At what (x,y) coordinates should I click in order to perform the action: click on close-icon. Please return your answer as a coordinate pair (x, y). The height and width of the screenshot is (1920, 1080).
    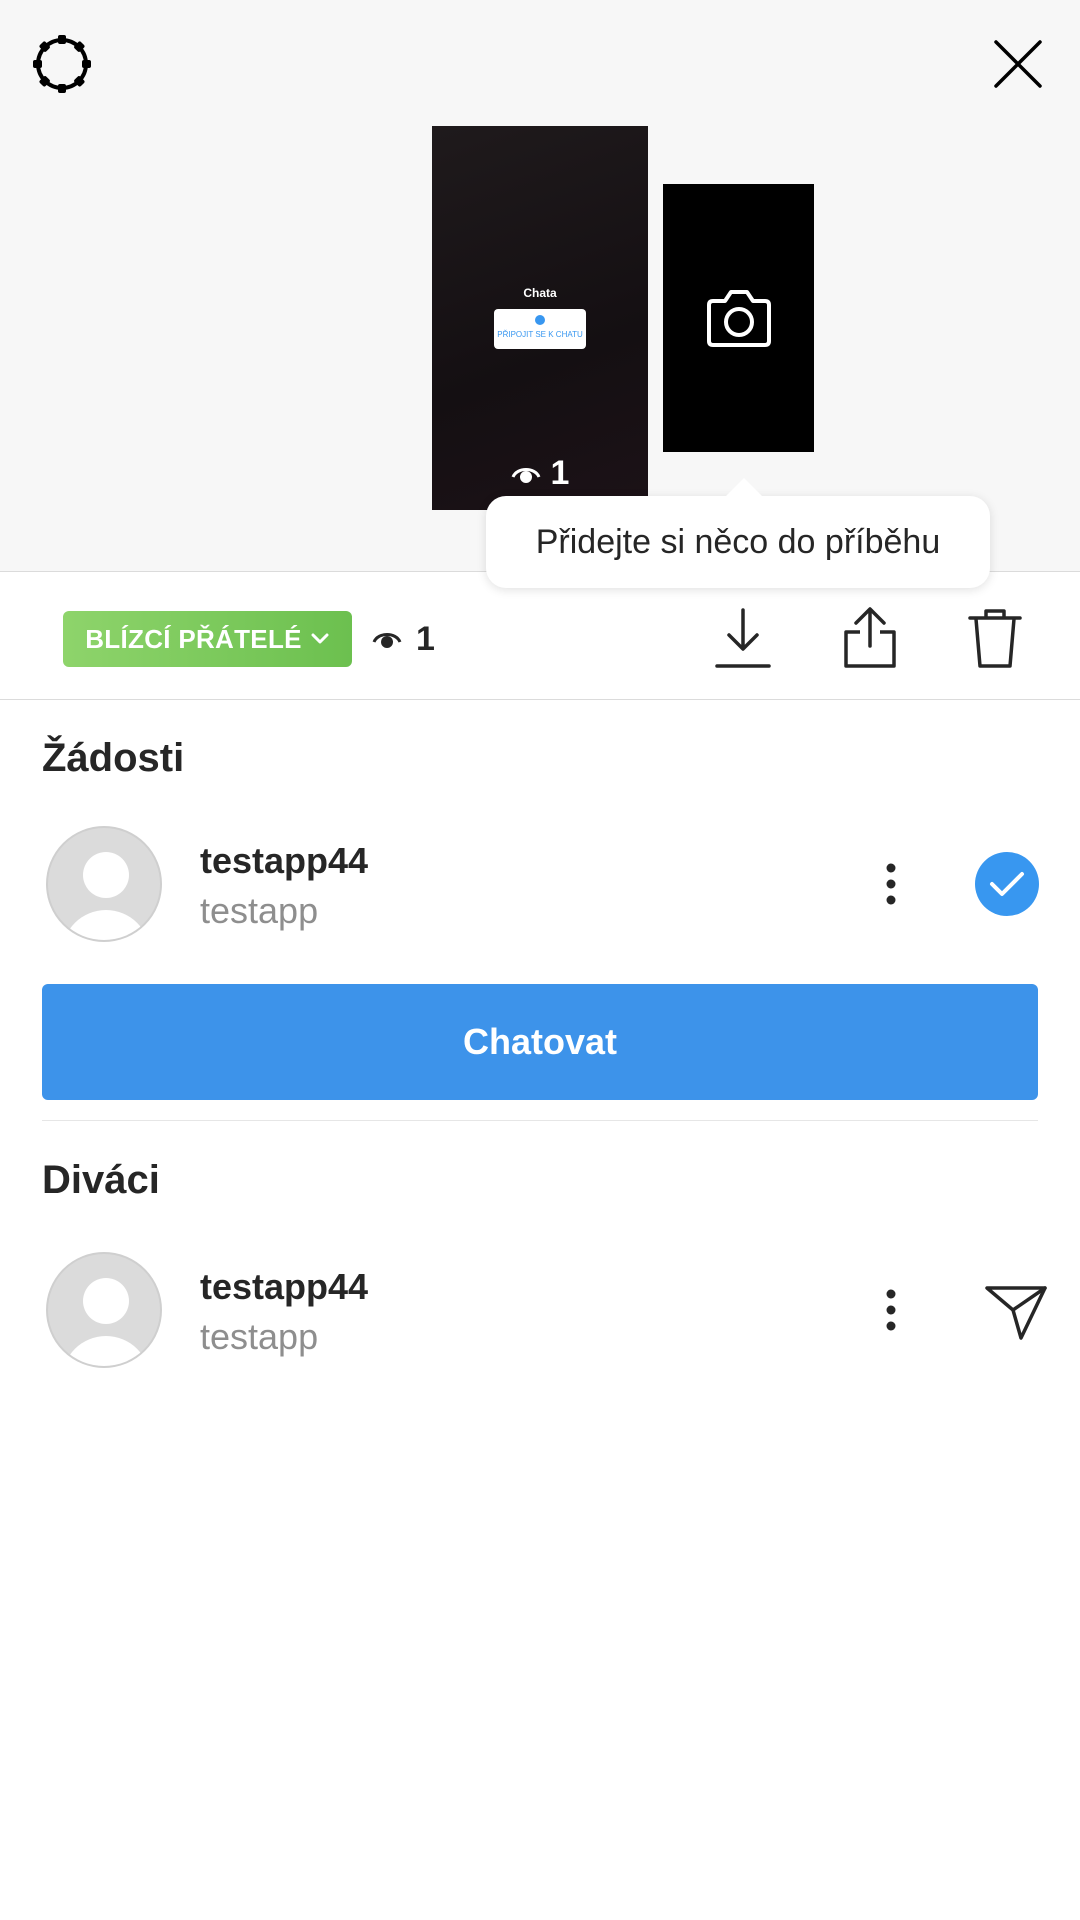
    Looking at the image, I should click on (1018, 64).